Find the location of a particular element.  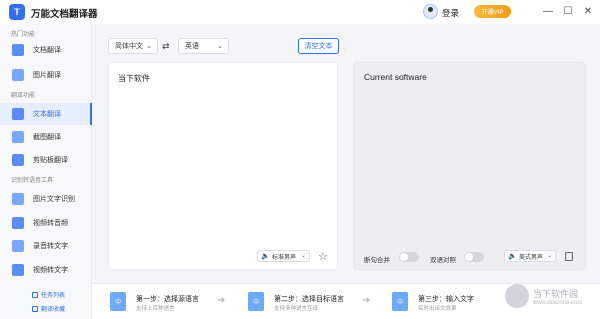

sentence-merge-label: 断句合并 is located at coordinates (377, 260).